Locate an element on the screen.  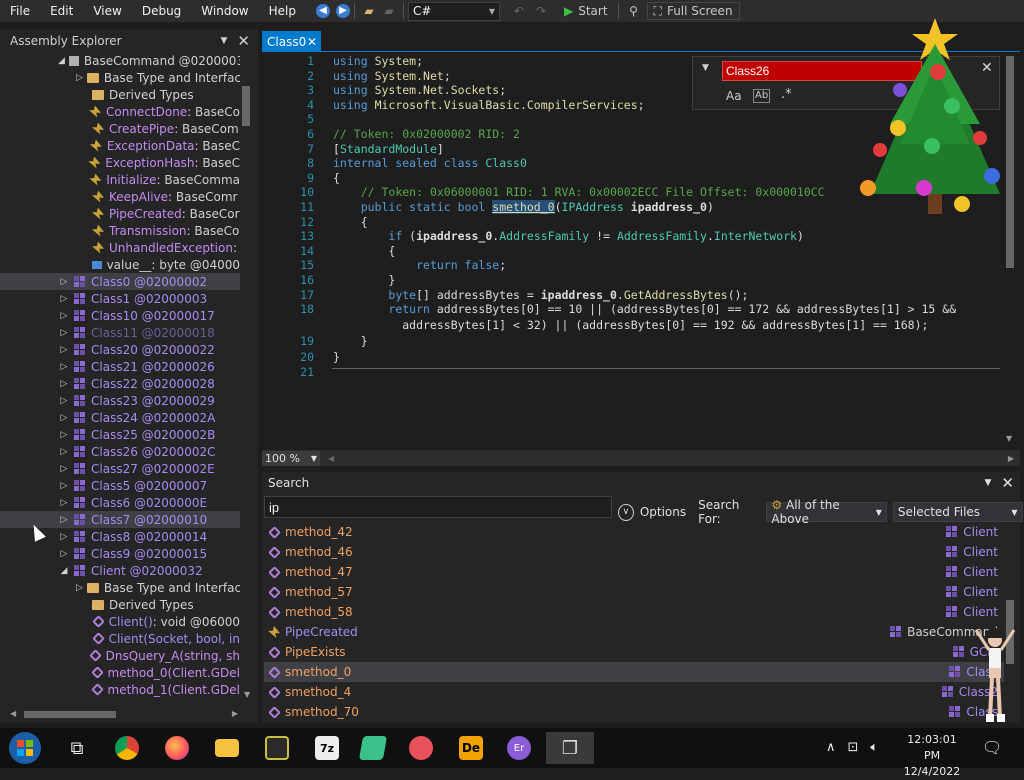
undo-button: ↶ is located at coordinates (519, 11).